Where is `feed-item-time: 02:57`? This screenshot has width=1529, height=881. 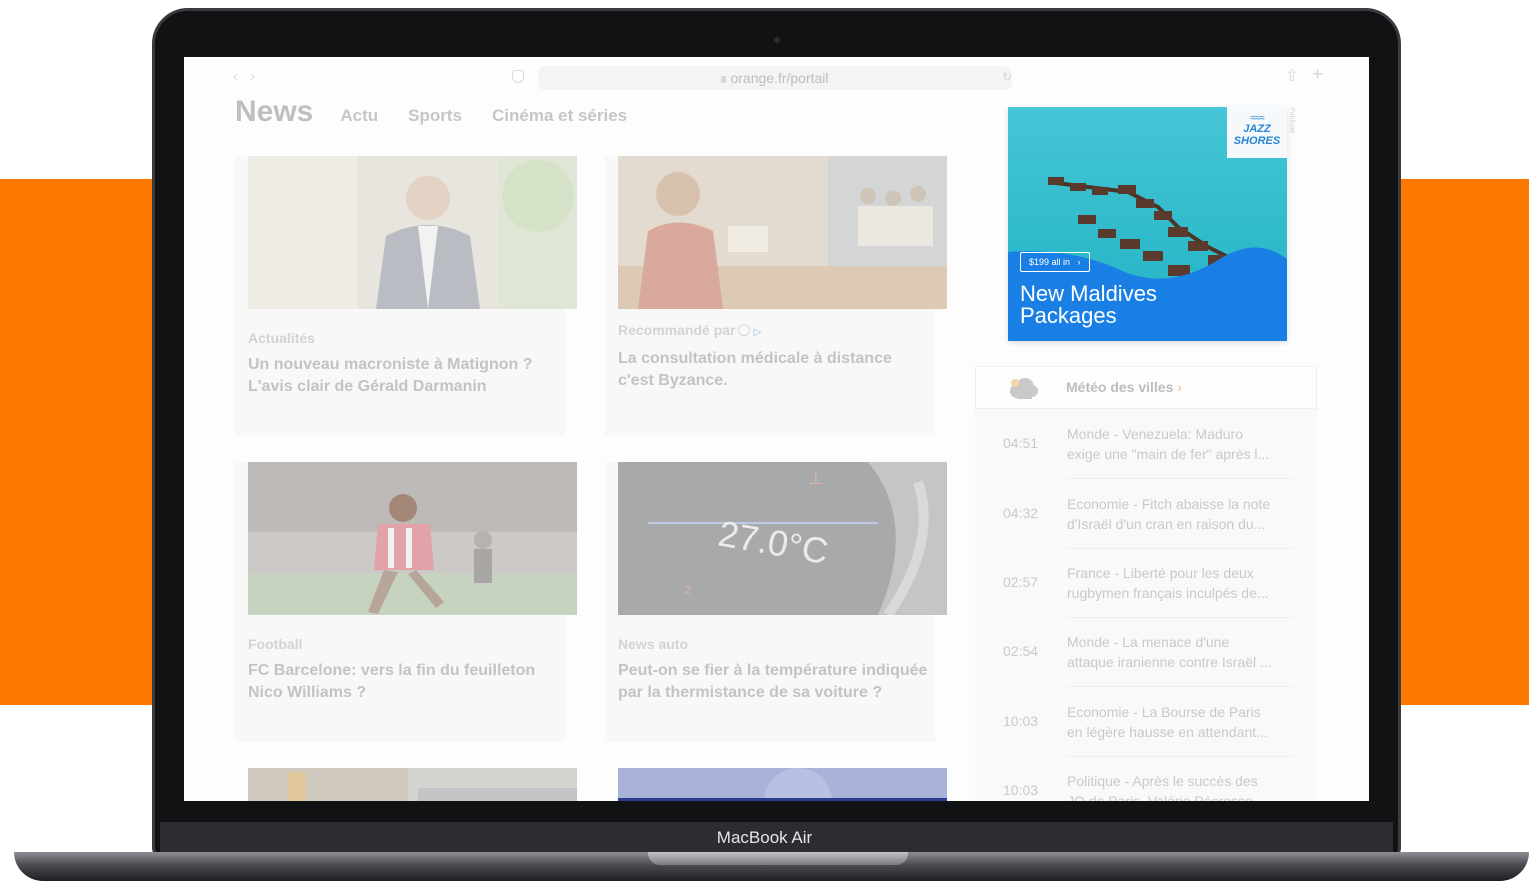
feed-item-time: 02:57 is located at coordinates (1021, 582).